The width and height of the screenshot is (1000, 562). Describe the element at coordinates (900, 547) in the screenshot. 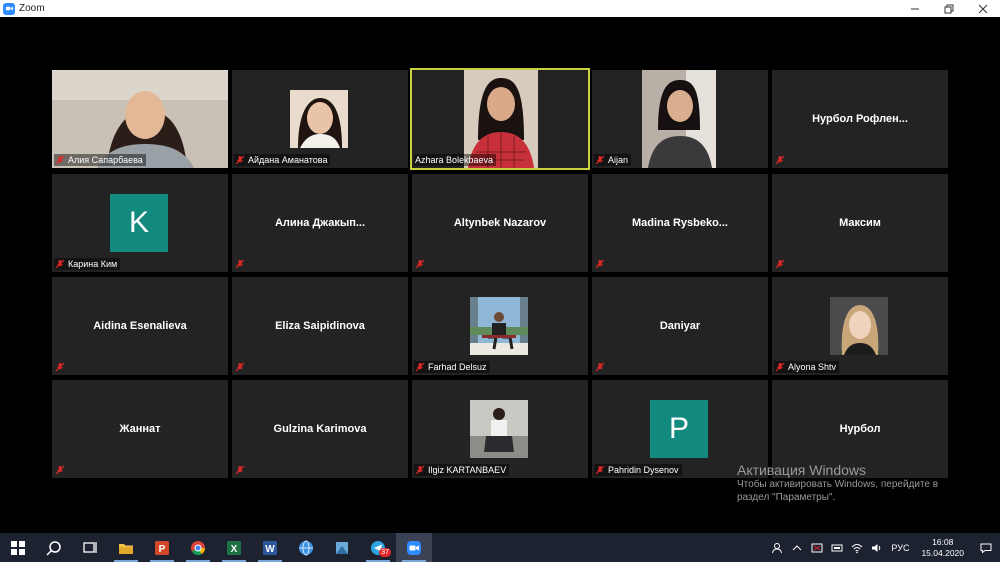

I see `language-indicator: РУС` at that location.